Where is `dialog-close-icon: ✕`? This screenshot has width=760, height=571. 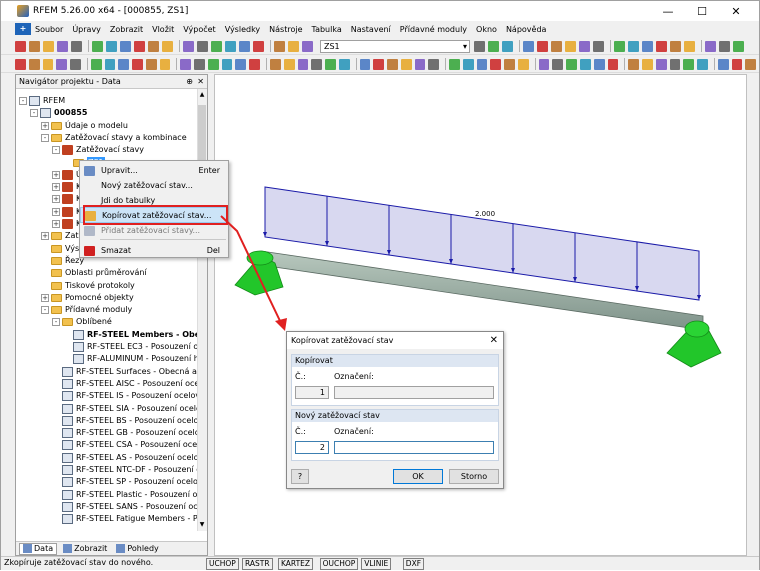 dialog-close-icon: ✕ is located at coordinates (494, 340).